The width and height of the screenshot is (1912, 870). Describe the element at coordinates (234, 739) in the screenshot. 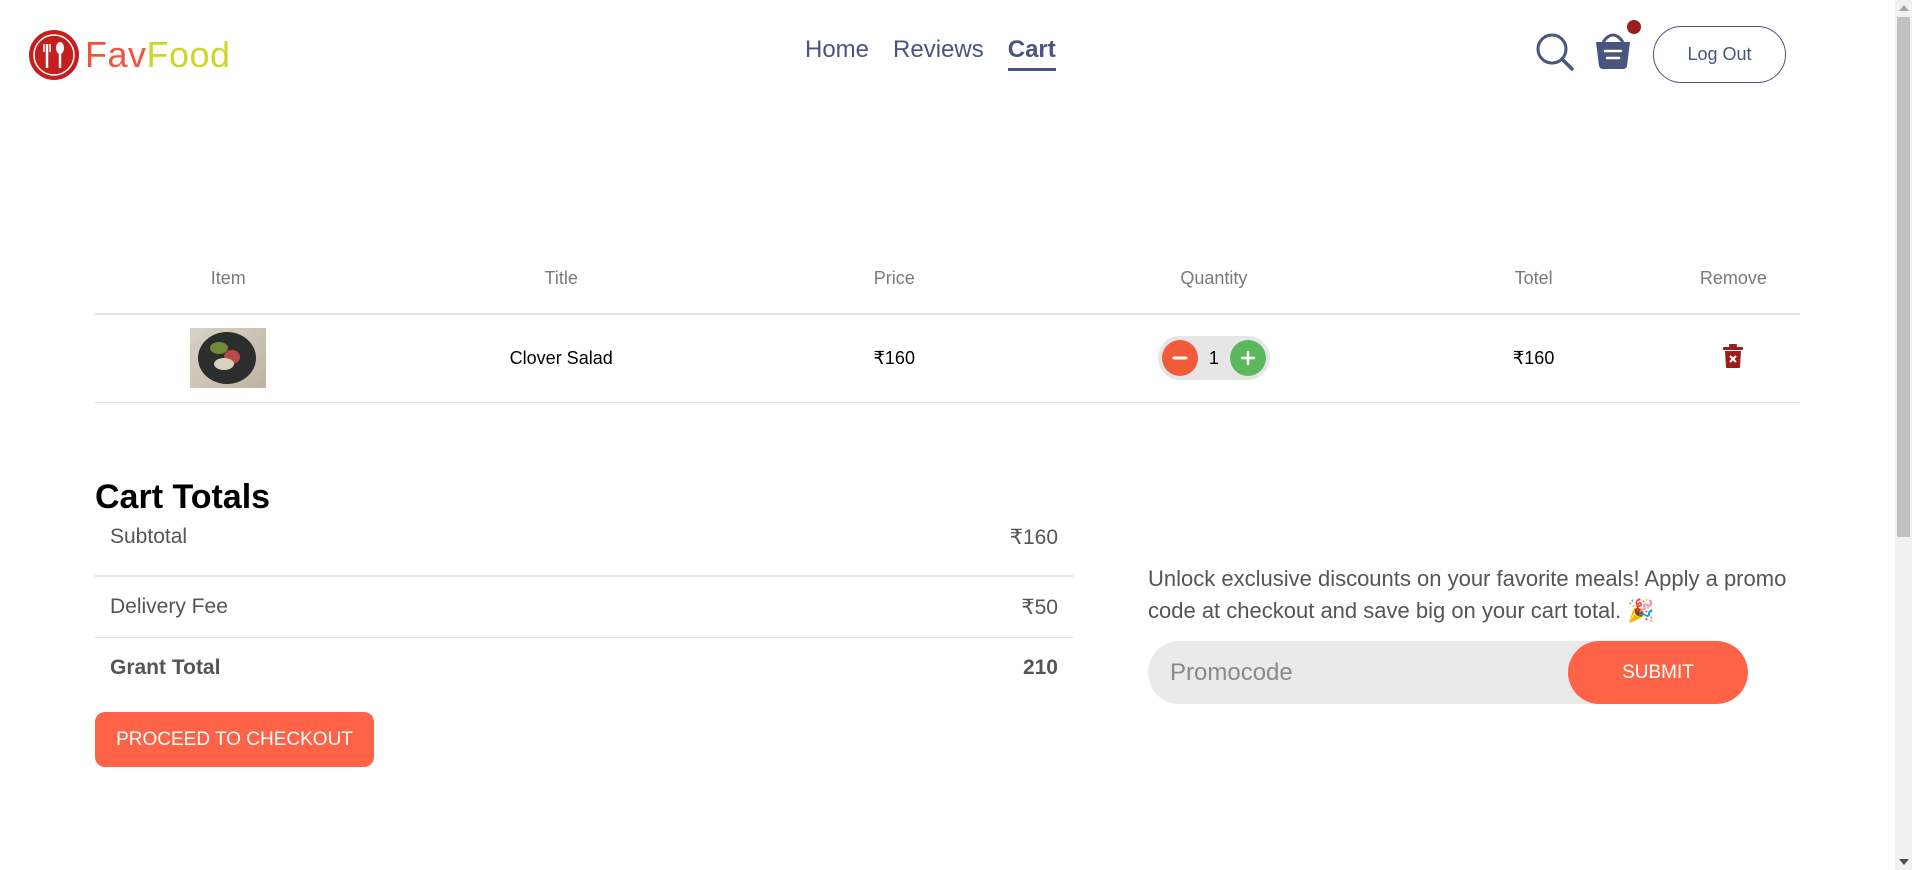

I see `proceed-to-checkout-button: PROCEED TO CHECKOUT` at that location.